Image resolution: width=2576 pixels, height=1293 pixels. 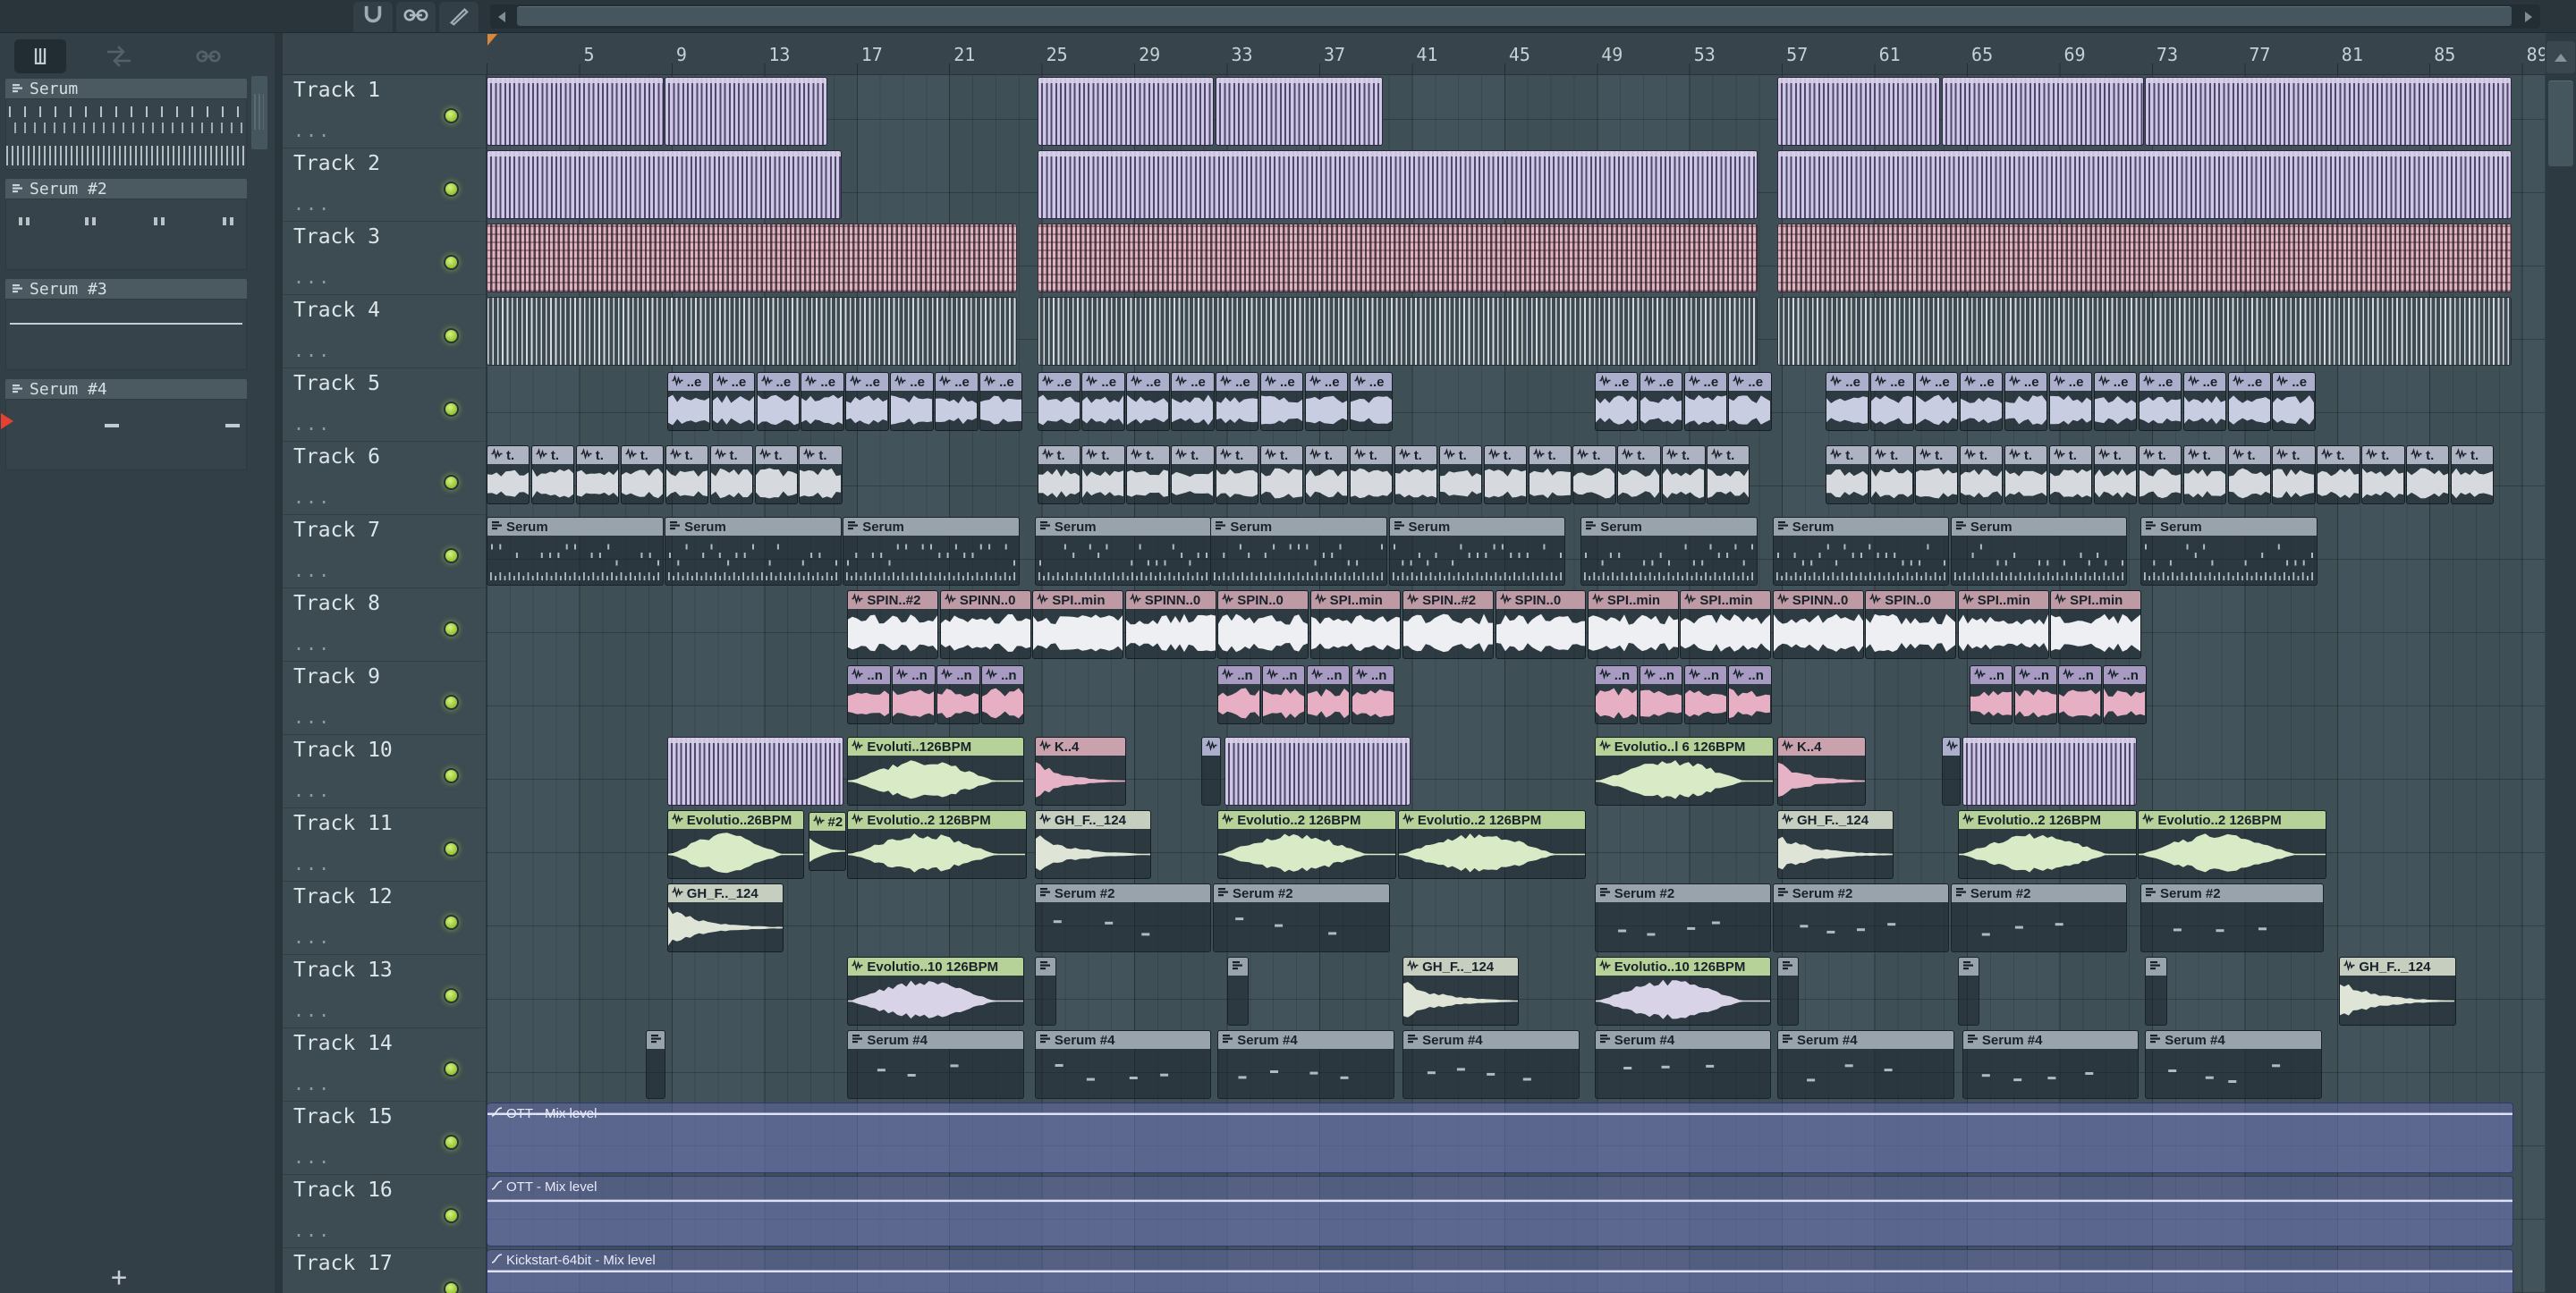 I want to click on automation-clip: OTT - Mix level, so click(x=1500, y=1138).